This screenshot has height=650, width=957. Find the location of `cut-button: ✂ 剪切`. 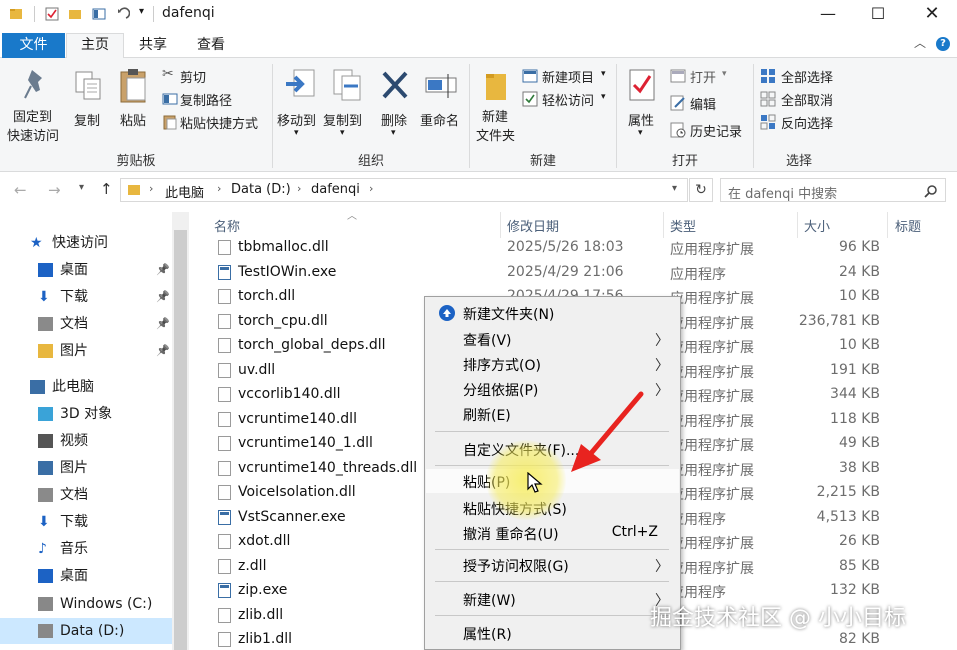

cut-button: ✂ 剪切 is located at coordinates (210, 76).